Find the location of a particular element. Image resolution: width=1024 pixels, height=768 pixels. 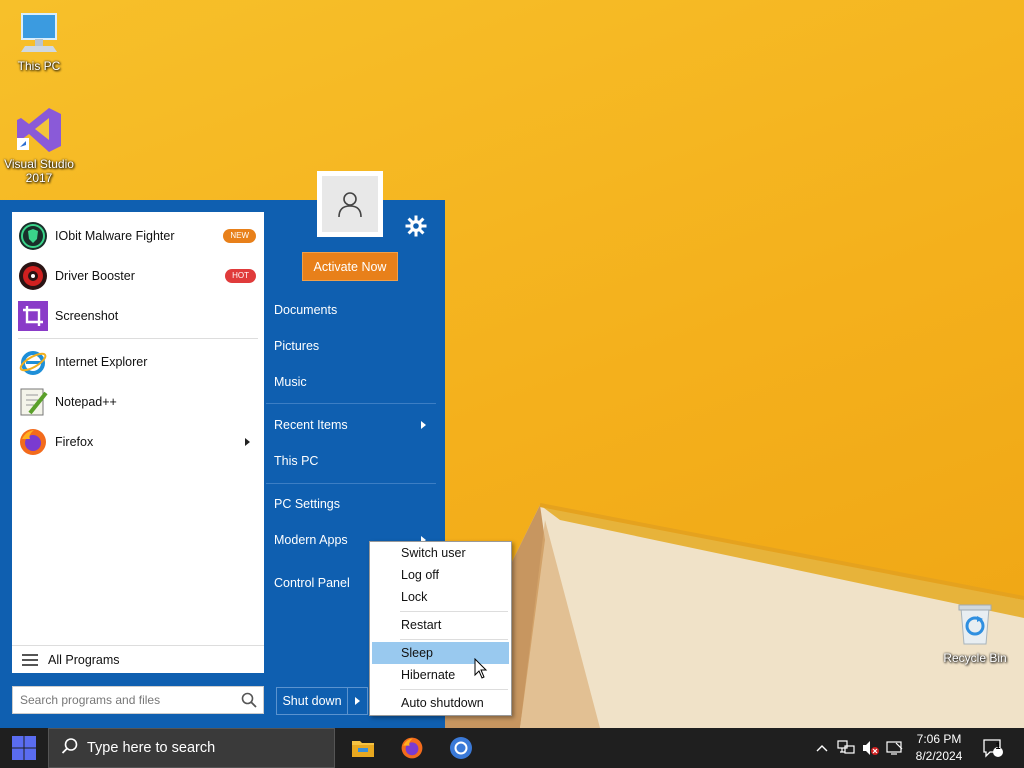

computer-icon is located at coordinates (39, 33).